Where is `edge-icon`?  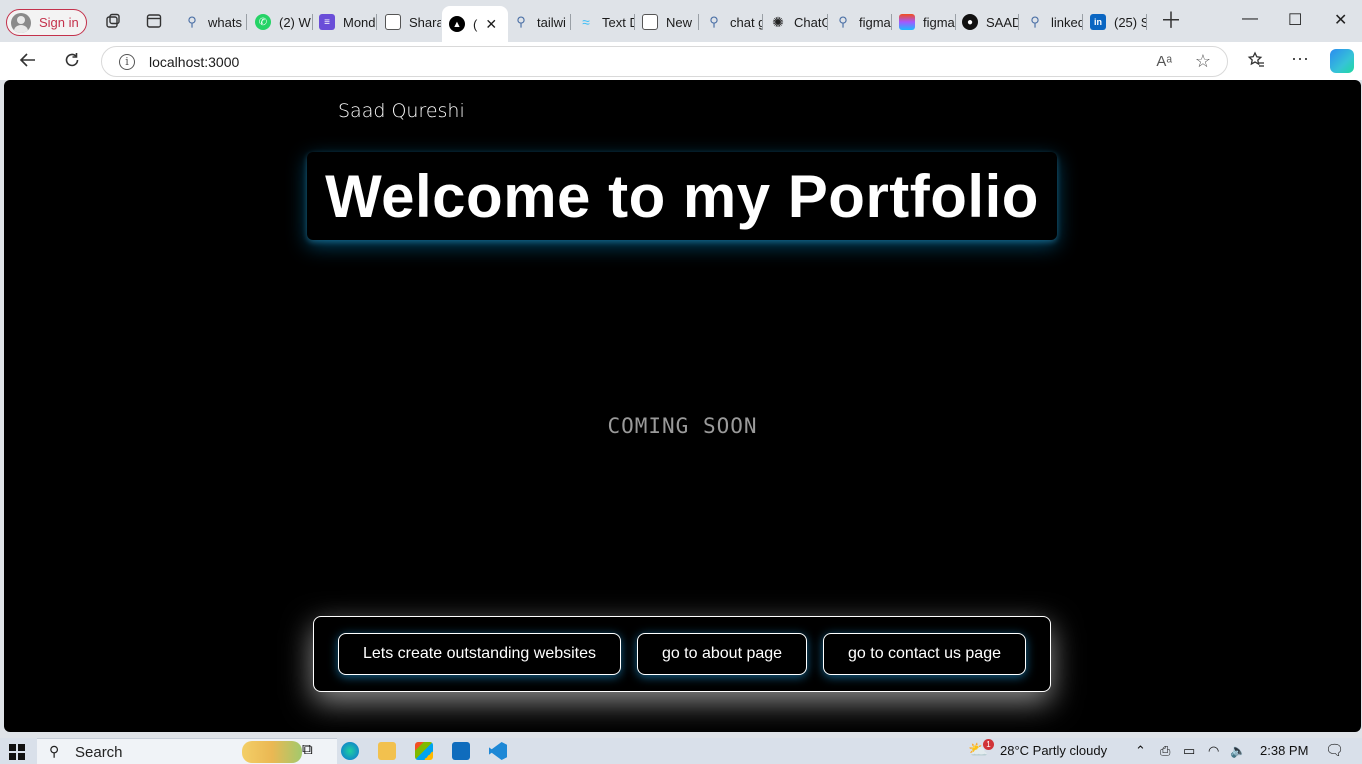
edge-icon is located at coordinates (350, 751).